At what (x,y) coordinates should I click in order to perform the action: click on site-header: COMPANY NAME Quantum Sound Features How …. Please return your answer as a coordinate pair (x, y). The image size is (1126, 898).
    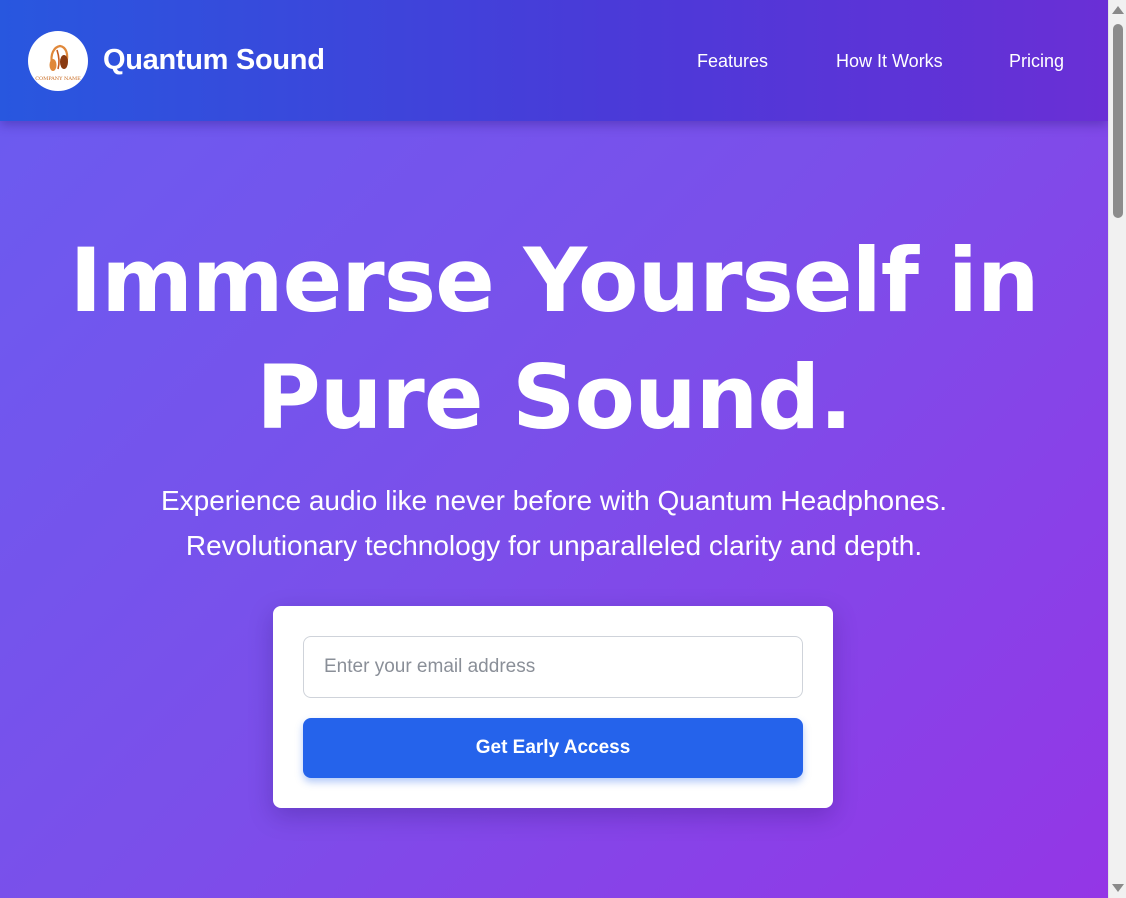
    Looking at the image, I should click on (554, 60).